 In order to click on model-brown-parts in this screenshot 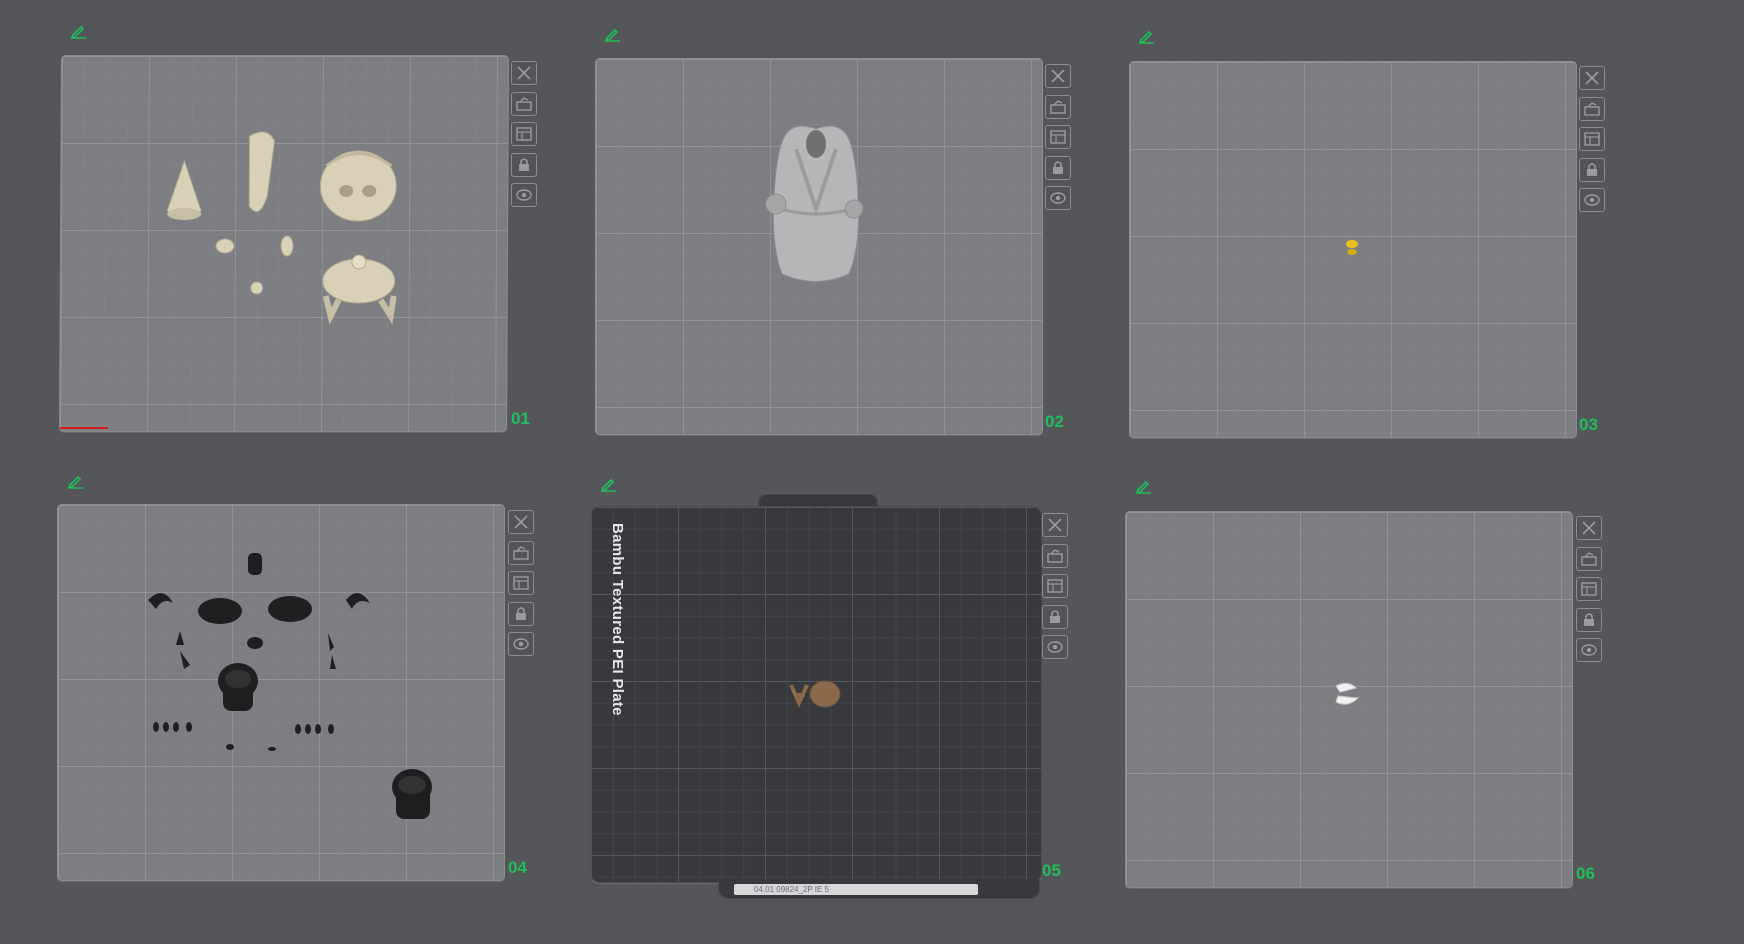, I will do `click(816, 694)`.